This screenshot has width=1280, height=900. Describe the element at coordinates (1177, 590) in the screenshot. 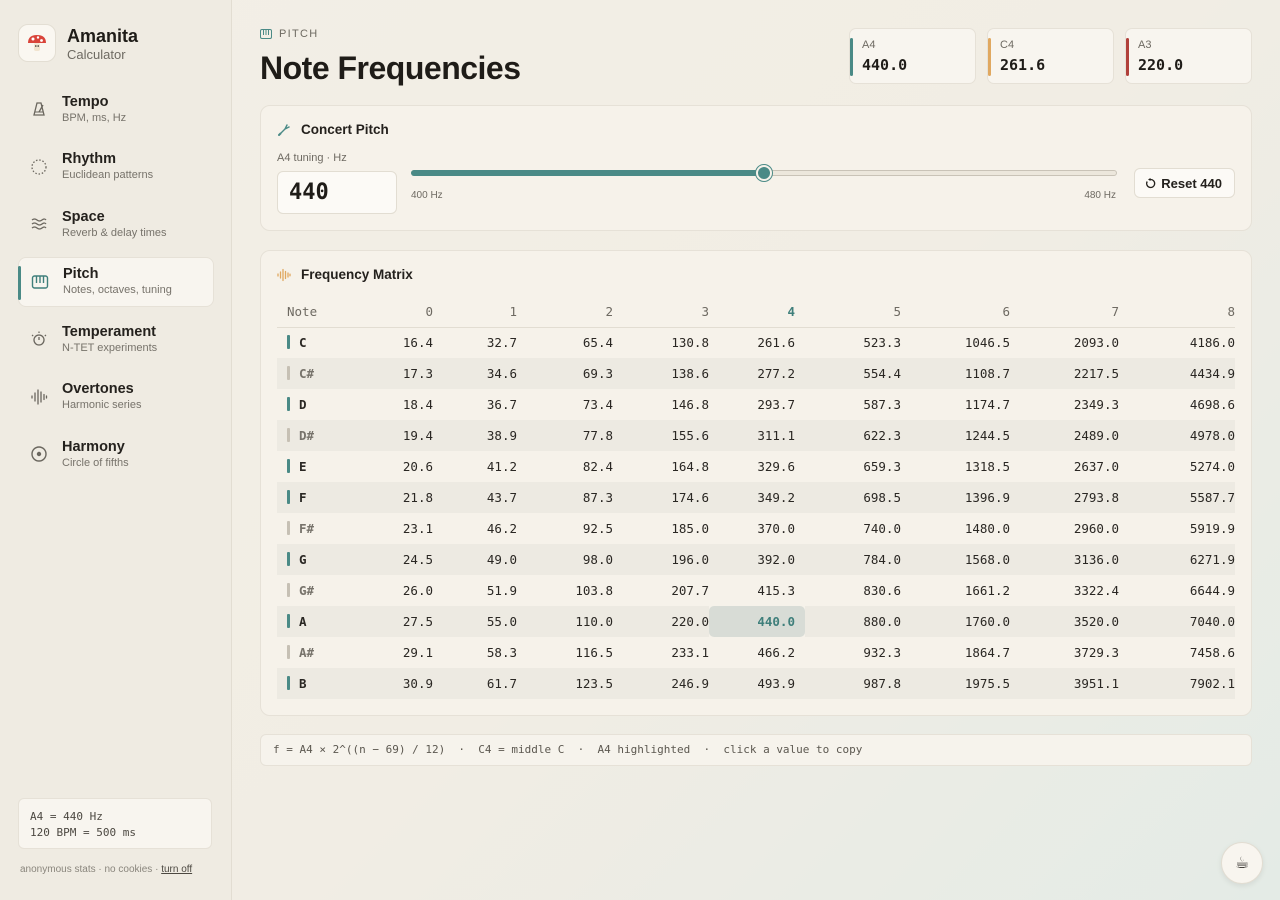

I see `frequency-cell: 6644.9` at that location.